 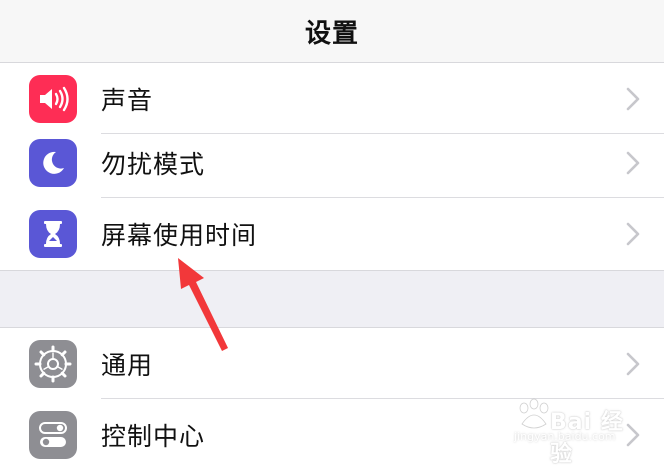 I want to click on page-title: 设置, so click(x=331, y=33).